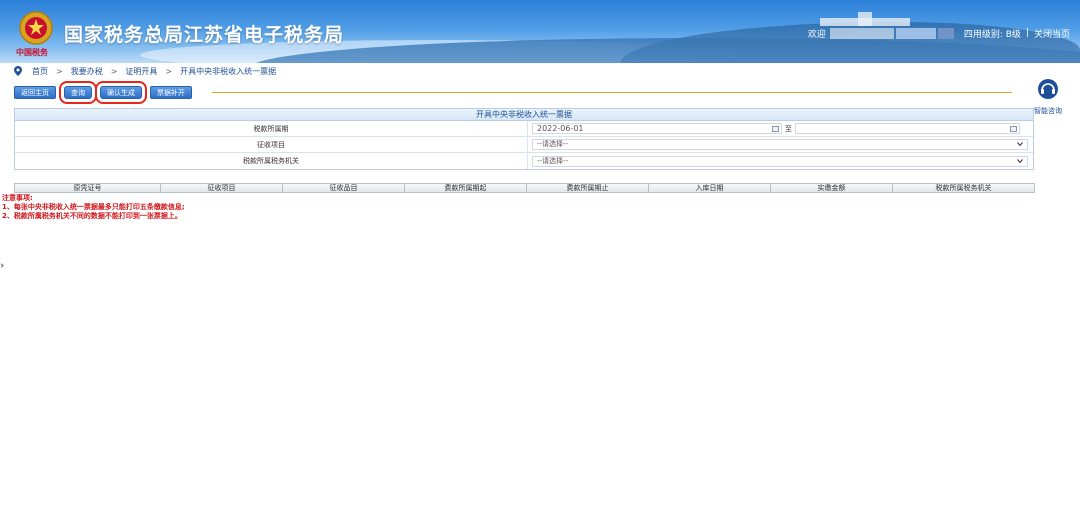 The width and height of the screenshot is (1080, 528). Describe the element at coordinates (816, 34) in the screenshot. I see `welcome-text: 欢迎` at that location.